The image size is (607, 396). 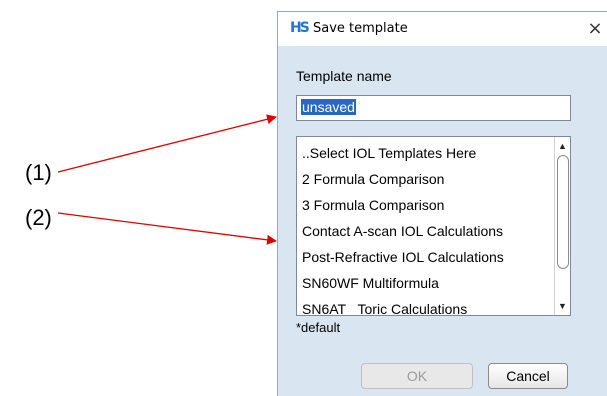 What do you see at coordinates (360, 28) in the screenshot?
I see `dialog-title: Save template` at bounding box center [360, 28].